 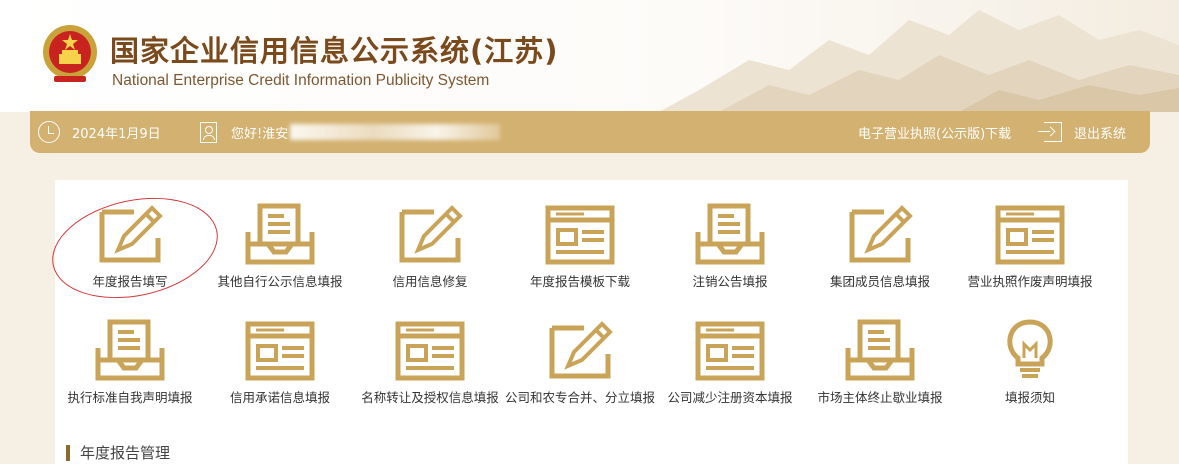 I want to click on license-download-link: 电子营业执照(公示版)下载, so click(x=934, y=132).